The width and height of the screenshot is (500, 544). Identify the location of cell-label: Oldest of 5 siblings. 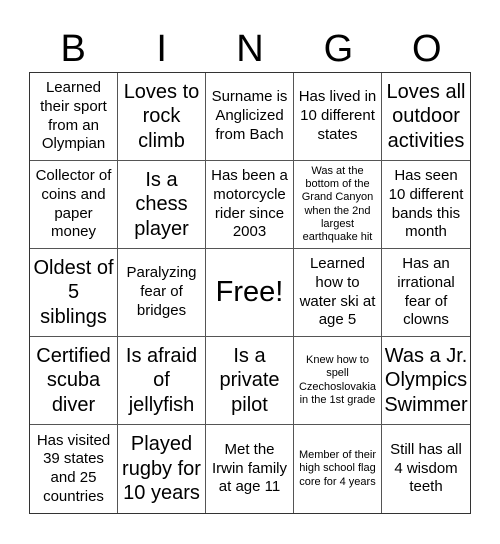
(73, 292).